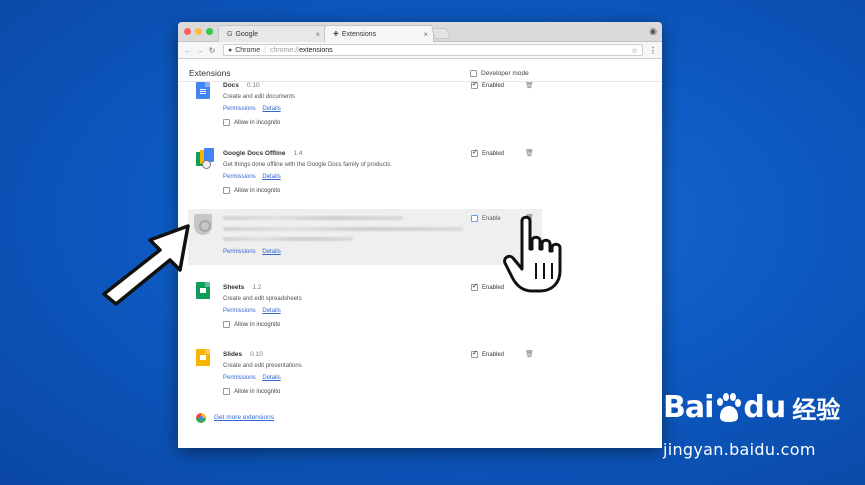 The image size is (865, 485). Describe the element at coordinates (653, 31) in the screenshot. I see `profile-icon: ◉` at that location.